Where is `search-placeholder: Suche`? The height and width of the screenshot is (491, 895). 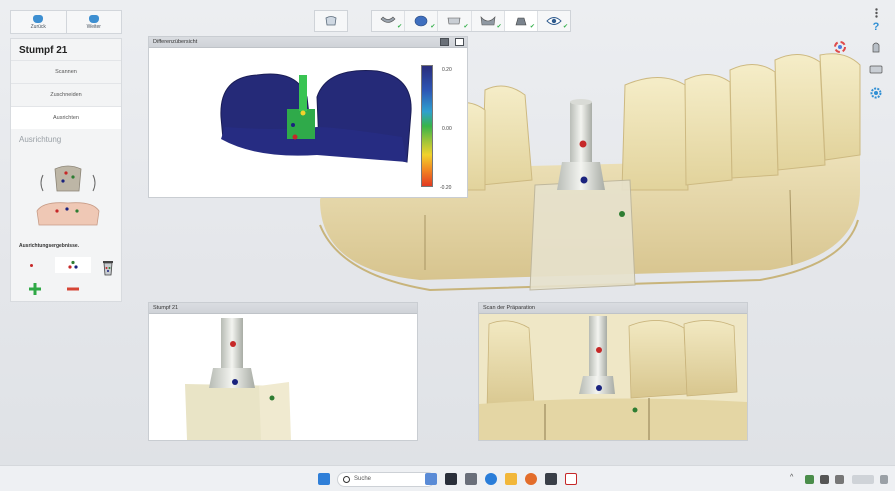
search-placeholder: Suche is located at coordinates (363, 479).